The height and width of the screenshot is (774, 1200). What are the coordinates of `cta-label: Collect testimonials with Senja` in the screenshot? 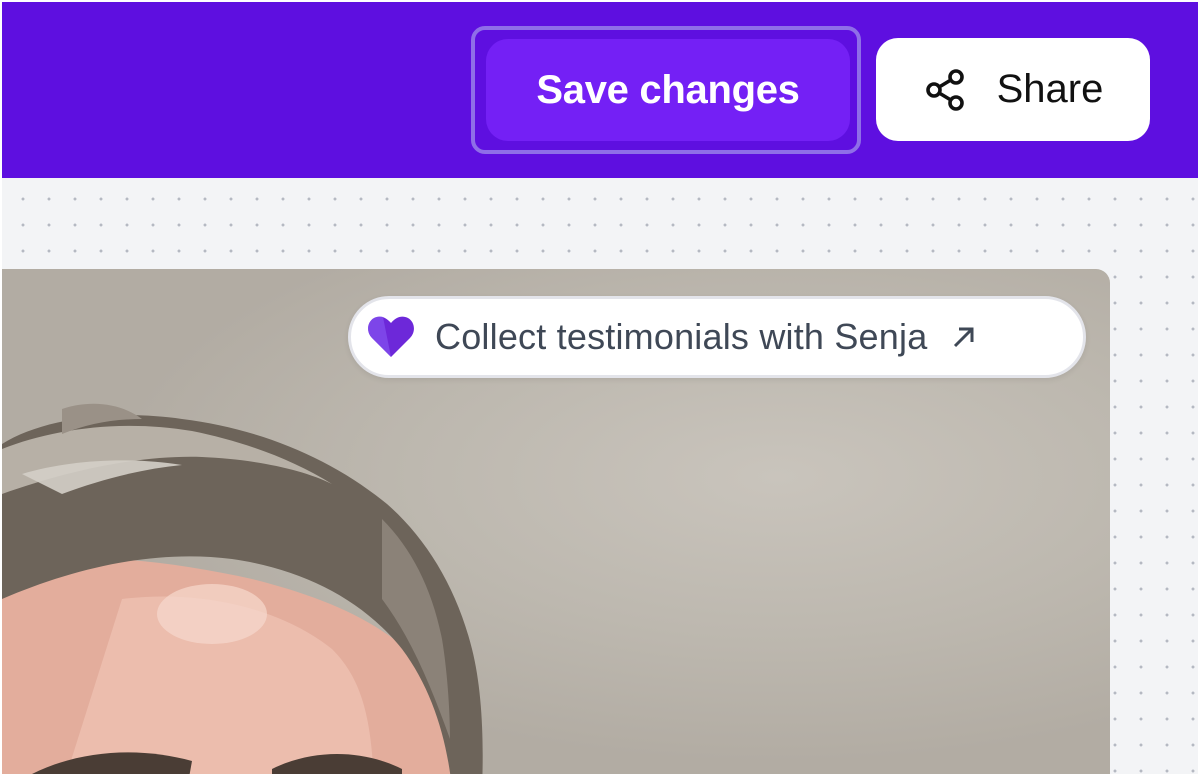 It's located at (681, 336).